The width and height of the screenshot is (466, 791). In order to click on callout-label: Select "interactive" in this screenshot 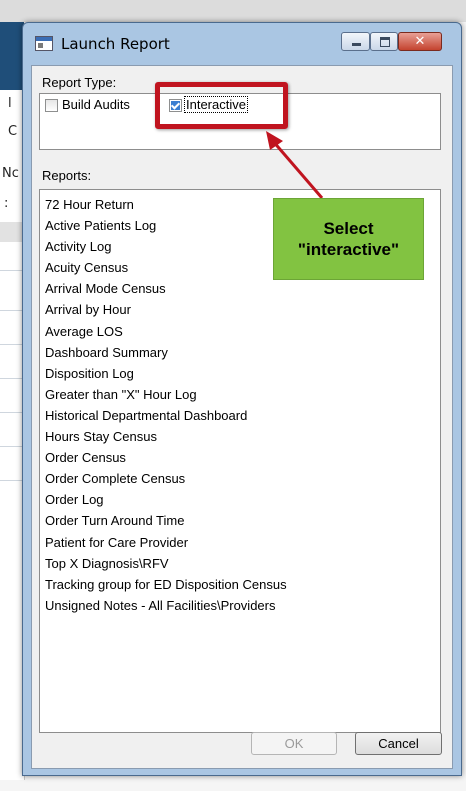, I will do `click(348, 239)`.